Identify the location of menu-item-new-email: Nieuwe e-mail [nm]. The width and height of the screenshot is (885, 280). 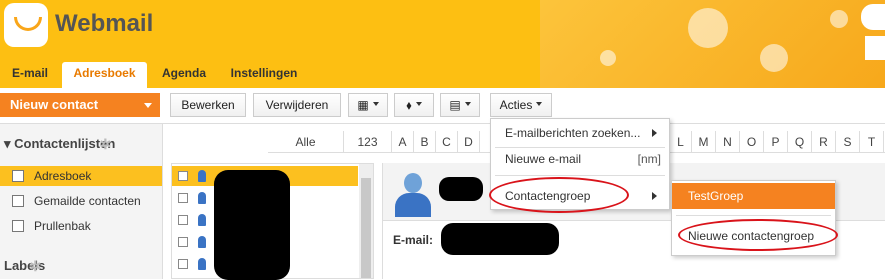
(580, 159).